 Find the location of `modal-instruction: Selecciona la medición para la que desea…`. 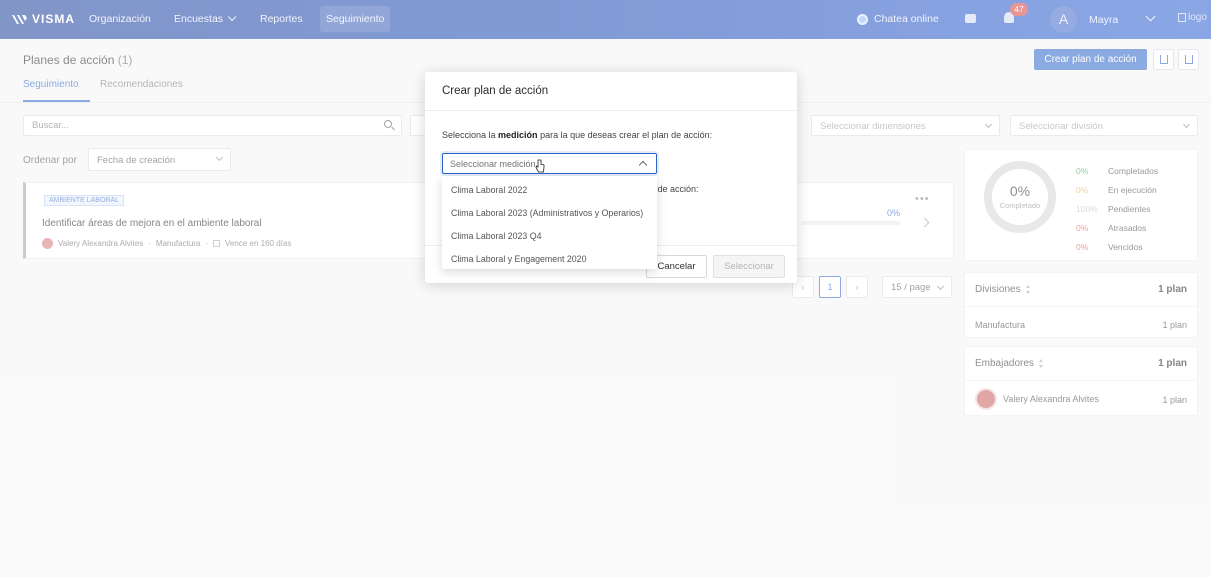

modal-instruction: Selecciona la medición para la que desea… is located at coordinates (577, 135).